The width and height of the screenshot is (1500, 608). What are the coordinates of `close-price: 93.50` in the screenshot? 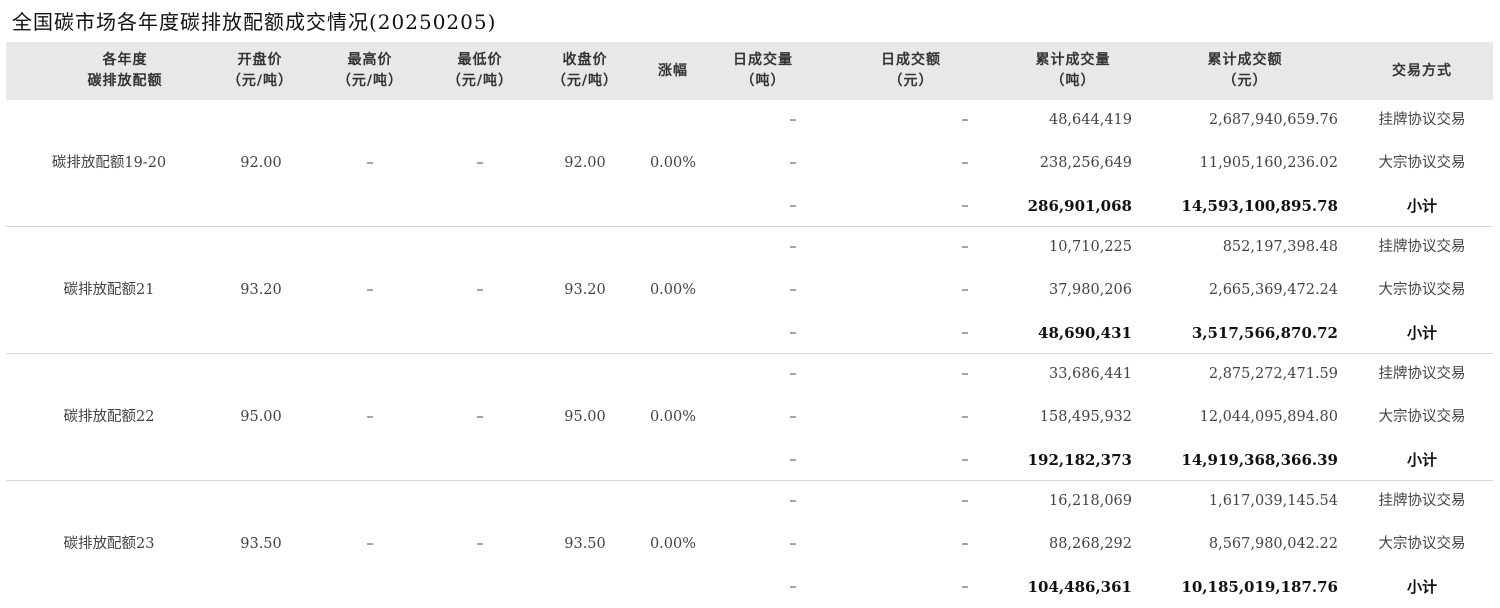 It's located at (585, 544).